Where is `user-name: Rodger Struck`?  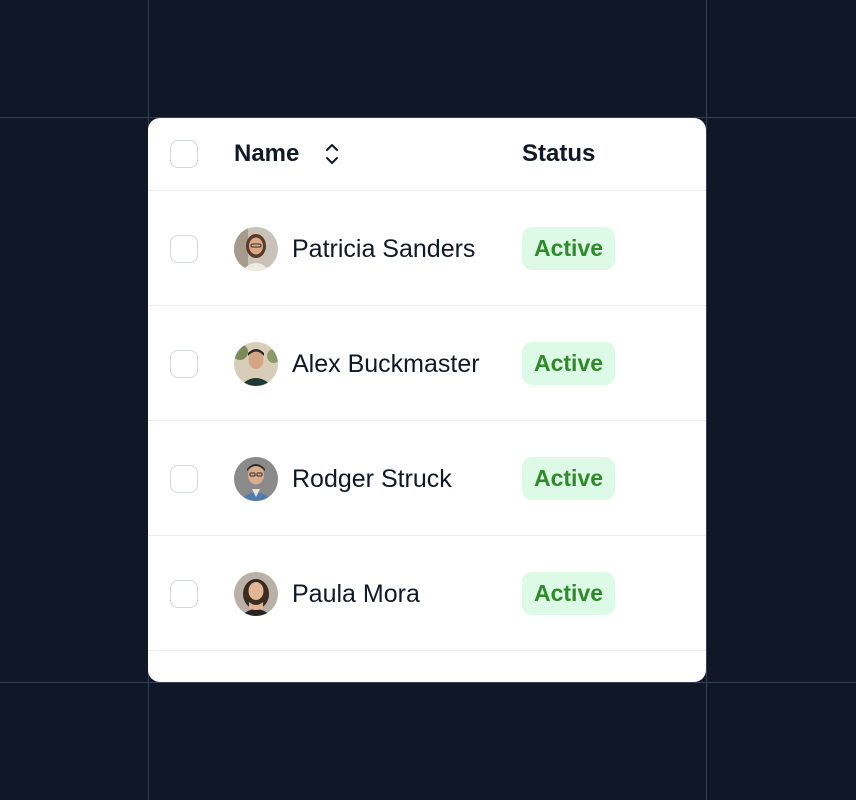
user-name: Rodger Struck is located at coordinates (372, 479).